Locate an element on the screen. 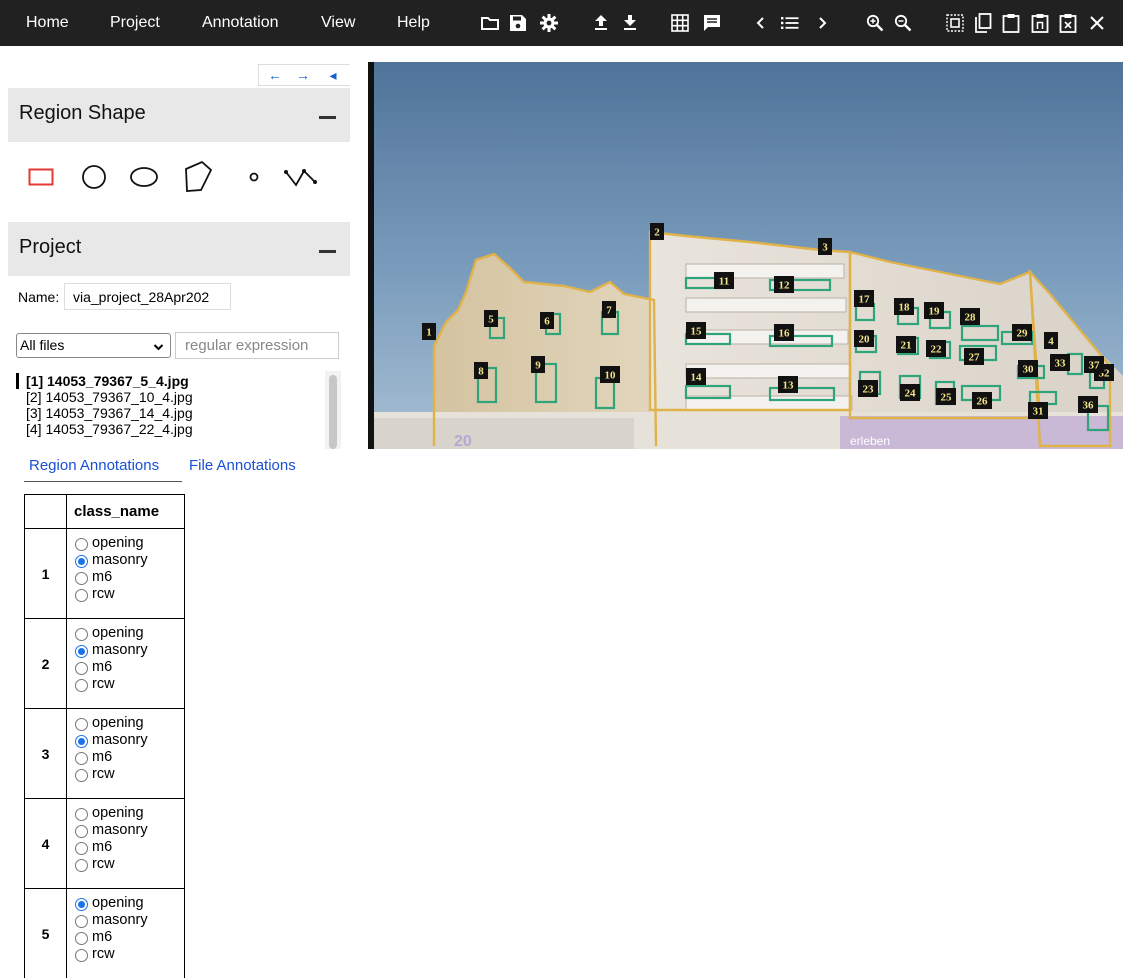 This screenshot has height=978, width=1123. file-list-scroll-thumb is located at coordinates (333, 412).